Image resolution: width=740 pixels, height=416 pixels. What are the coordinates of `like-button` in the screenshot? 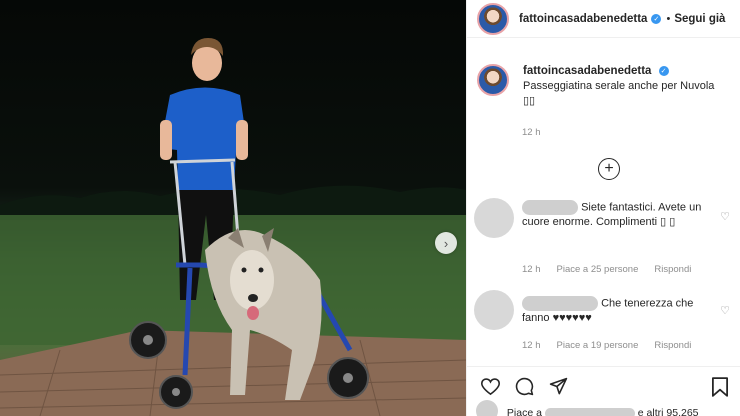 It's located at (490, 387).